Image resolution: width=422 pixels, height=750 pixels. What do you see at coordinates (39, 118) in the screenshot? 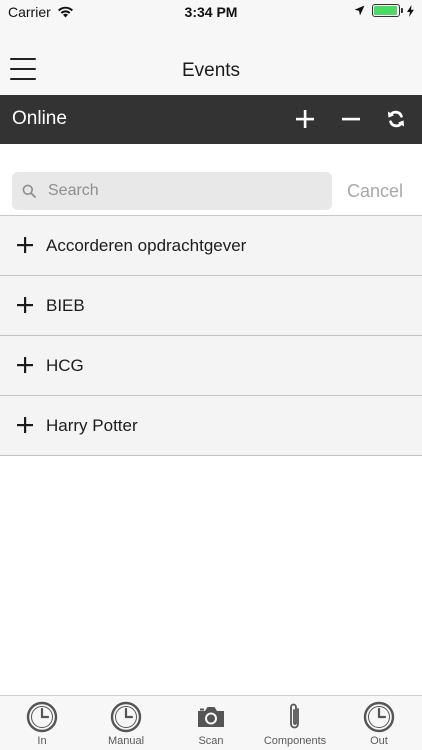
I see `toolbar-title: Online` at bounding box center [39, 118].